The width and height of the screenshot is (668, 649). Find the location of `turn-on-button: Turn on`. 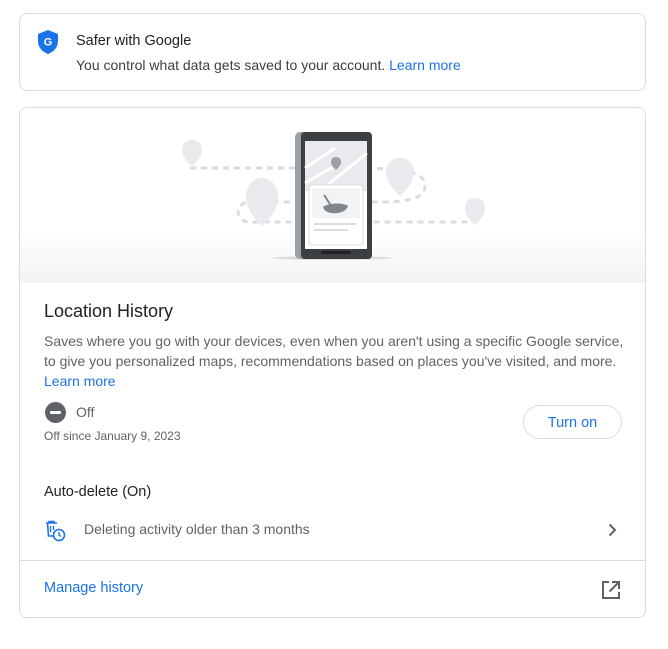

turn-on-button: Turn on is located at coordinates (572, 422).